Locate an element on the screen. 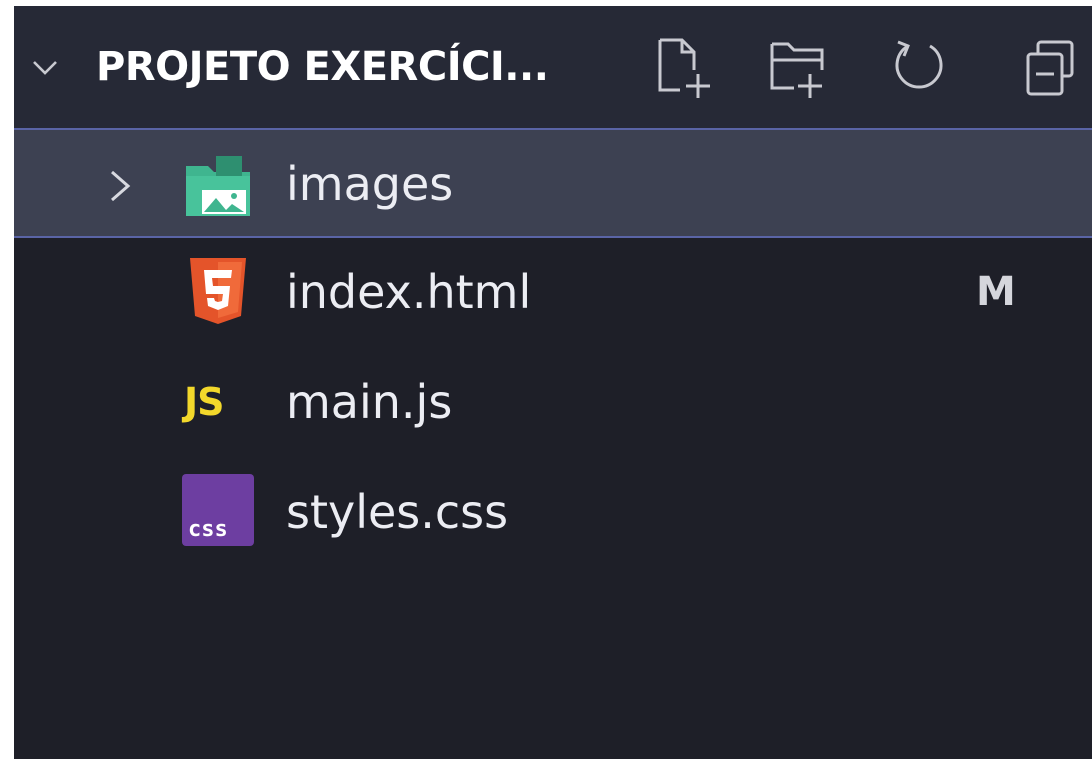 The width and height of the screenshot is (1092, 759). new-file-button is located at coordinates (687, 69).